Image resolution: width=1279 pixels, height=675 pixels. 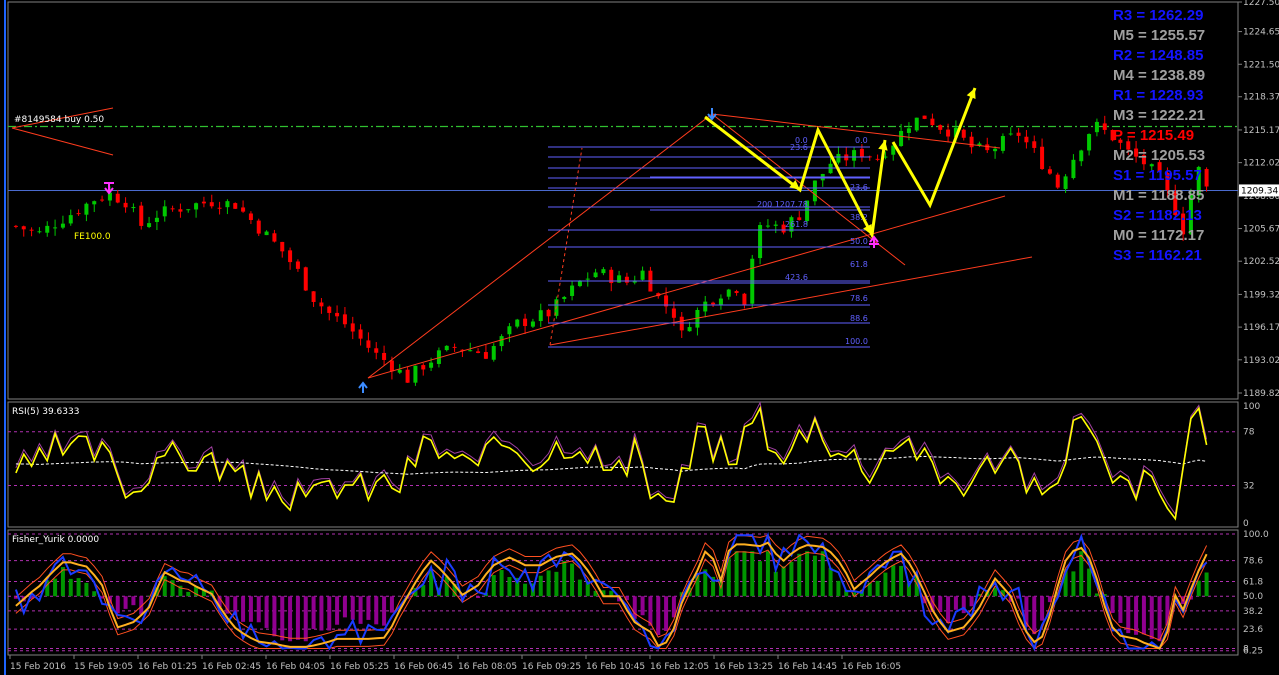 I want to click on pivot-level-6: P = 1215.49, so click(x=1154, y=135).